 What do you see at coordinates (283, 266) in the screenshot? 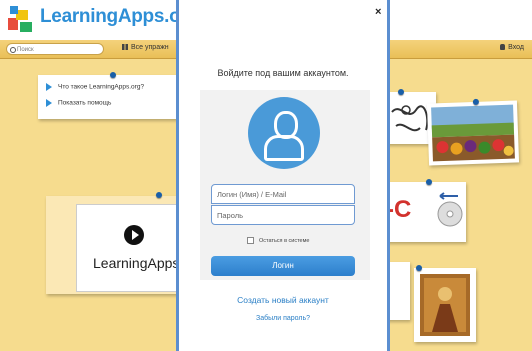
I see `login-button: Логин` at bounding box center [283, 266].